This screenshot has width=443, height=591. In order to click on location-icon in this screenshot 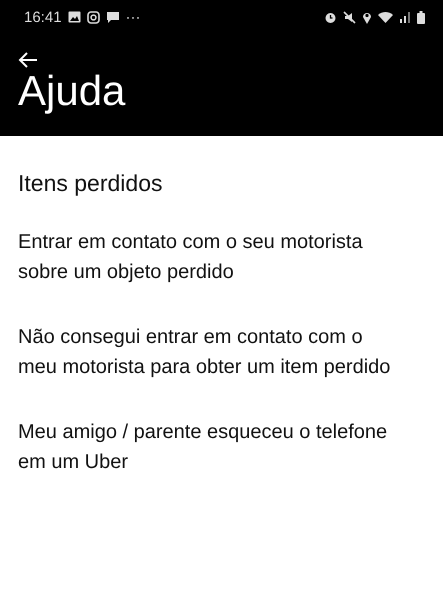, I will do `click(367, 17)`.